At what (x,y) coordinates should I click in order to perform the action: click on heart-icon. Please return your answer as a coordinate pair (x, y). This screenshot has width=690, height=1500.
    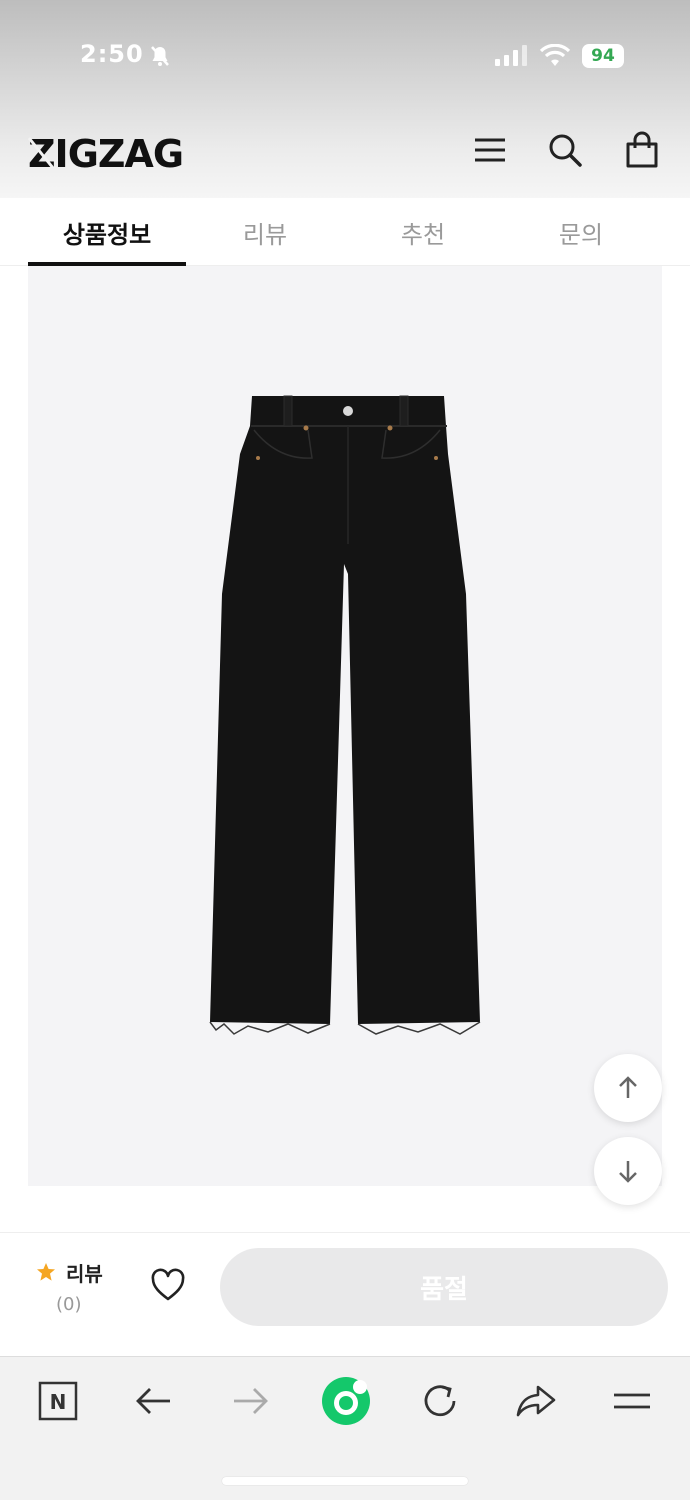
    Looking at the image, I should click on (168, 1285).